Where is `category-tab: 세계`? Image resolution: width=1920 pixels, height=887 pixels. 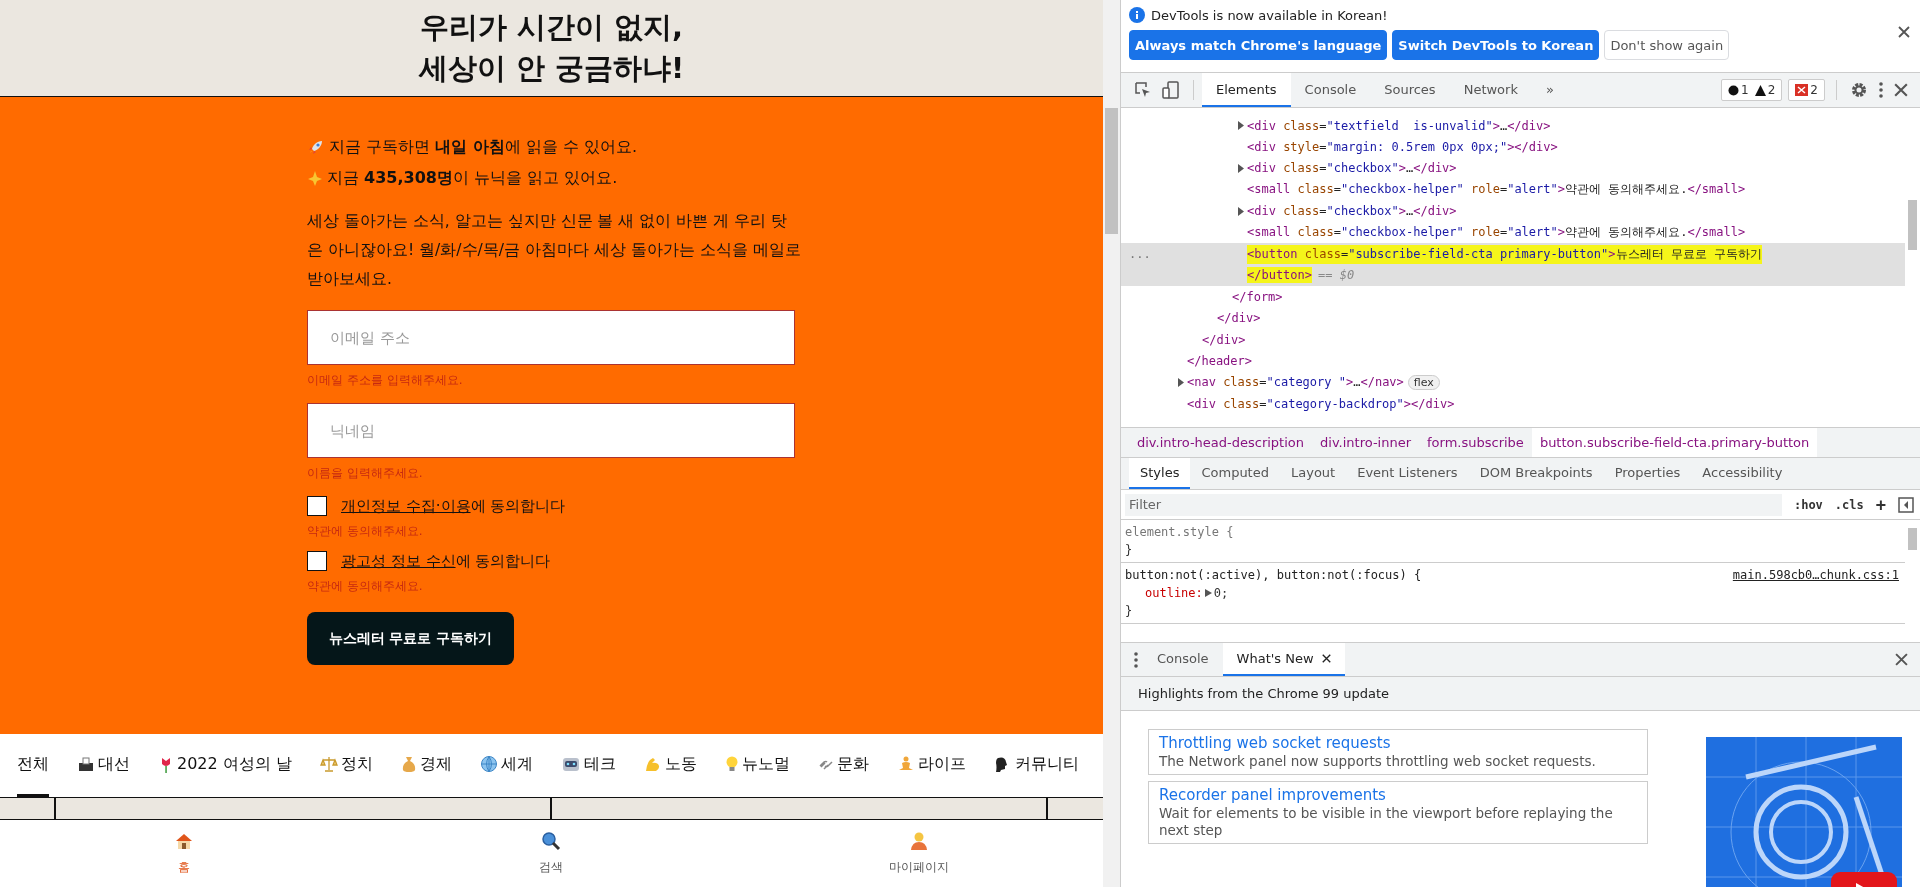 category-tab: 세계 is located at coordinates (506, 765).